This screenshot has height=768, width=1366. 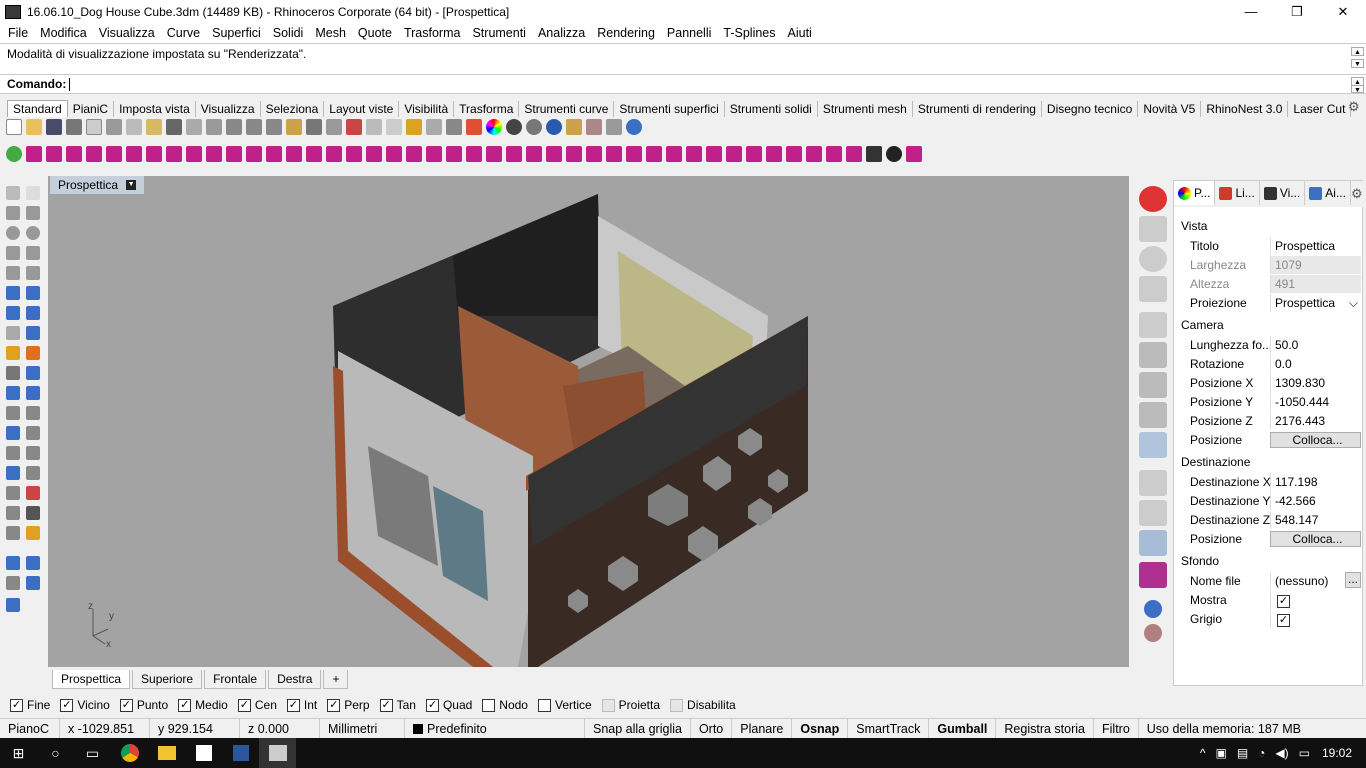 I want to click on menu-curve: Curve, so click(x=183, y=33).